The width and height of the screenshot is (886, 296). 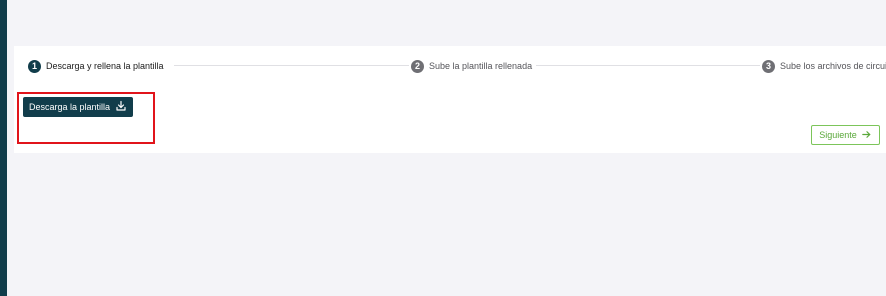 I want to click on download-template-button: Descarga la plantilla, so click(x=78, y=107).